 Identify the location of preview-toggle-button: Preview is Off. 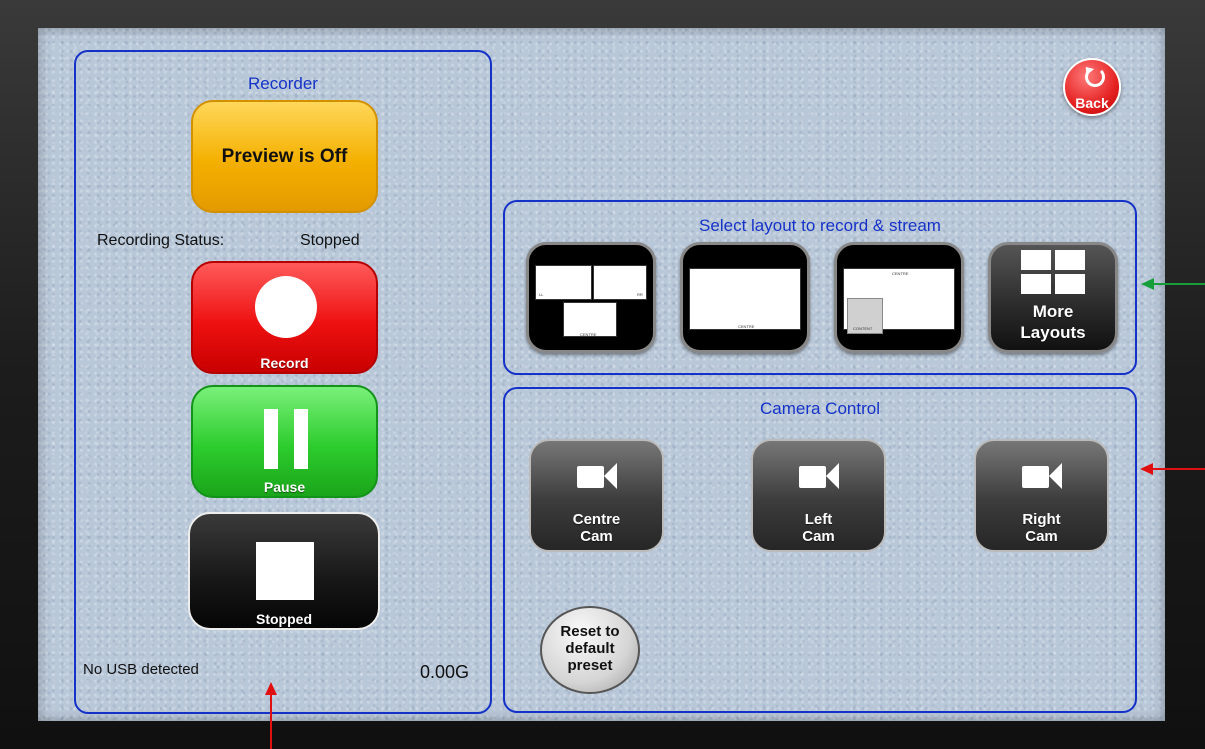
(284, 156).